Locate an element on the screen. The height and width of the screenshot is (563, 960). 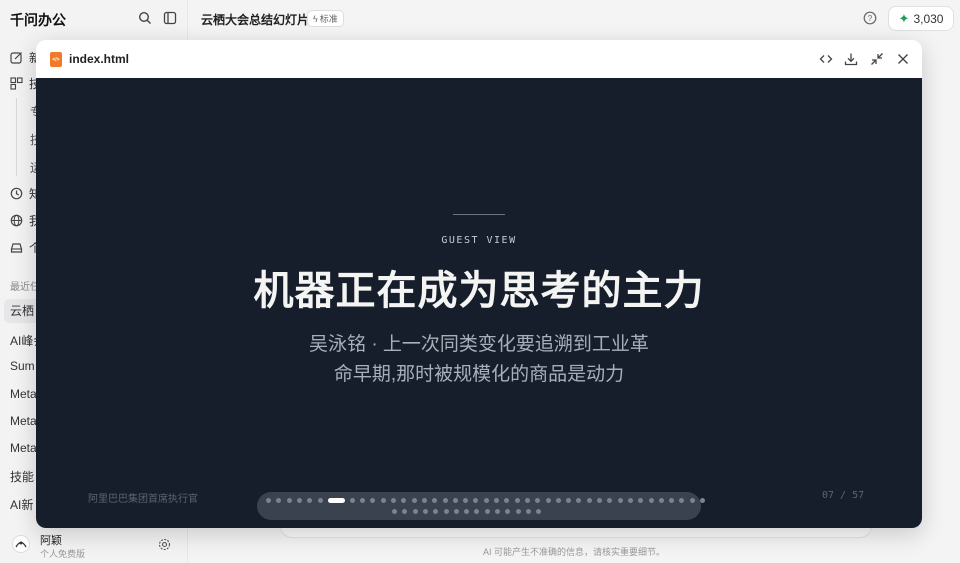
avatar is located at coordinates (21, 544).